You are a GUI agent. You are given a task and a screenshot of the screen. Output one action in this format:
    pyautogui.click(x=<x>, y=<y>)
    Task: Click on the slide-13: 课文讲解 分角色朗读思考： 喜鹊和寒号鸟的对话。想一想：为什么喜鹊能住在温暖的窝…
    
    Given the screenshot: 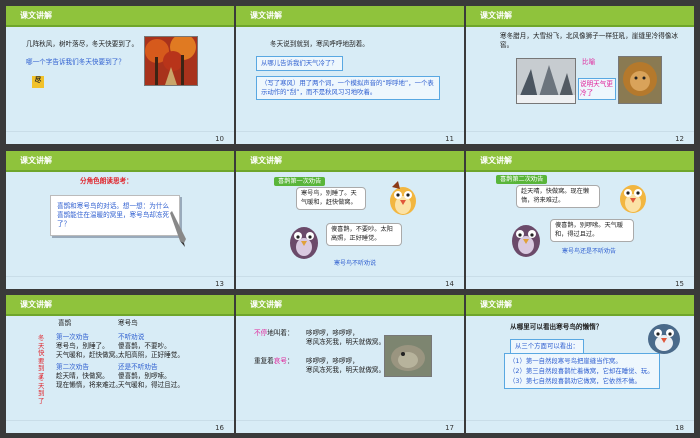 What is the action you would take?
    pyautogui.click(x=120, y=220)
    